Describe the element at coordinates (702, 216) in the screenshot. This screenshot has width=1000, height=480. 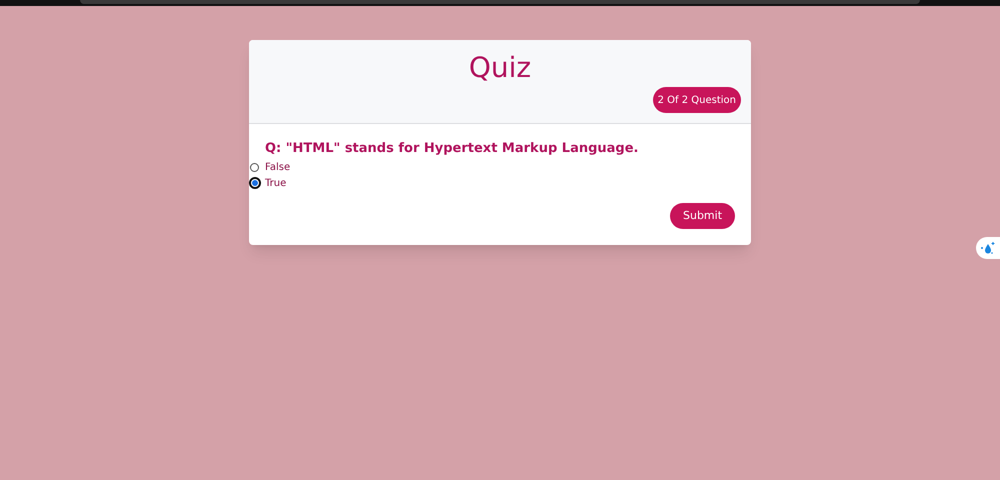
I see `submit-button: Submit` at that location.